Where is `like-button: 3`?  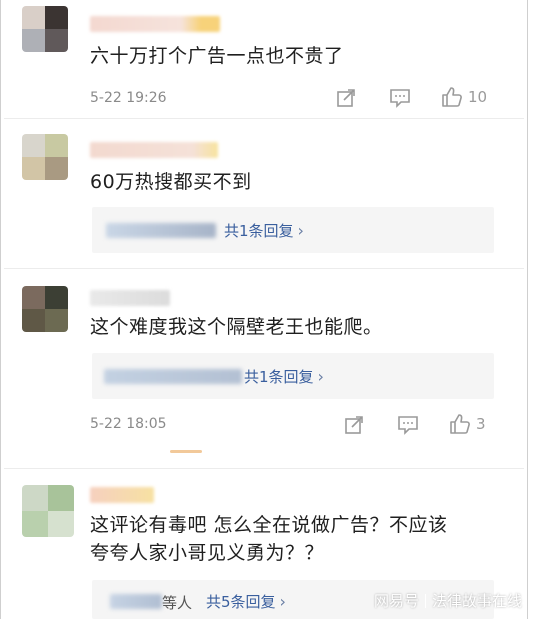 like-button: 3 is located at coordinates (467, 424).